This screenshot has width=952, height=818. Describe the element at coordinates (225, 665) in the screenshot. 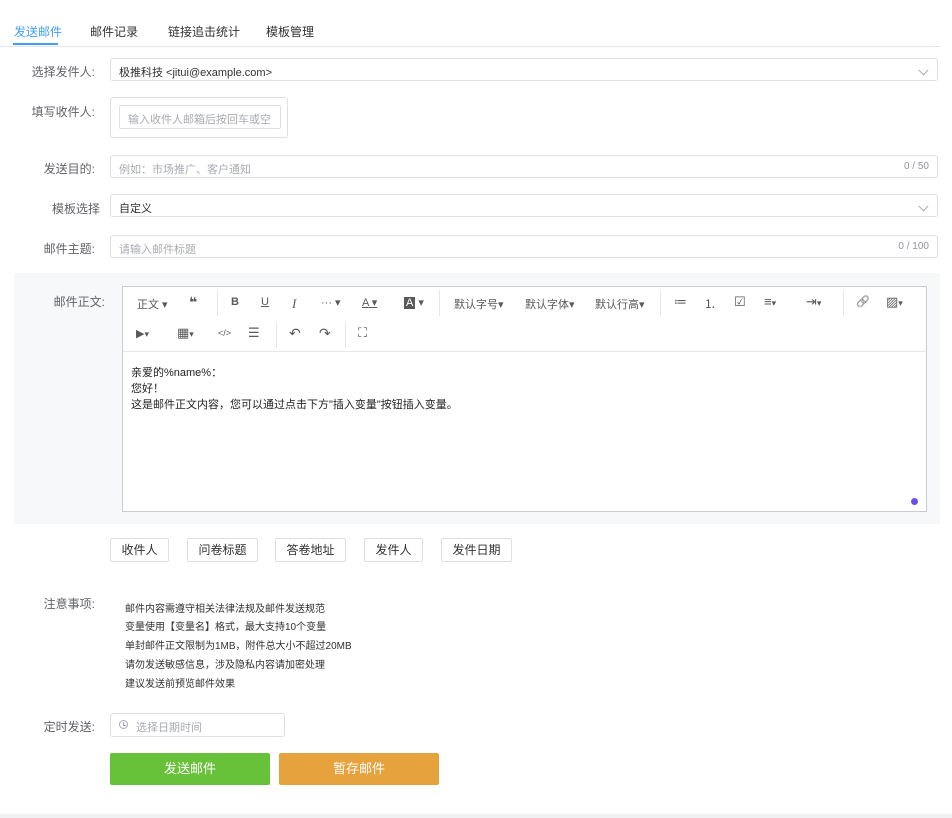

I see `note-item: 请勿发送敏感信息，涉及隐私内容请加密处理` at that location.